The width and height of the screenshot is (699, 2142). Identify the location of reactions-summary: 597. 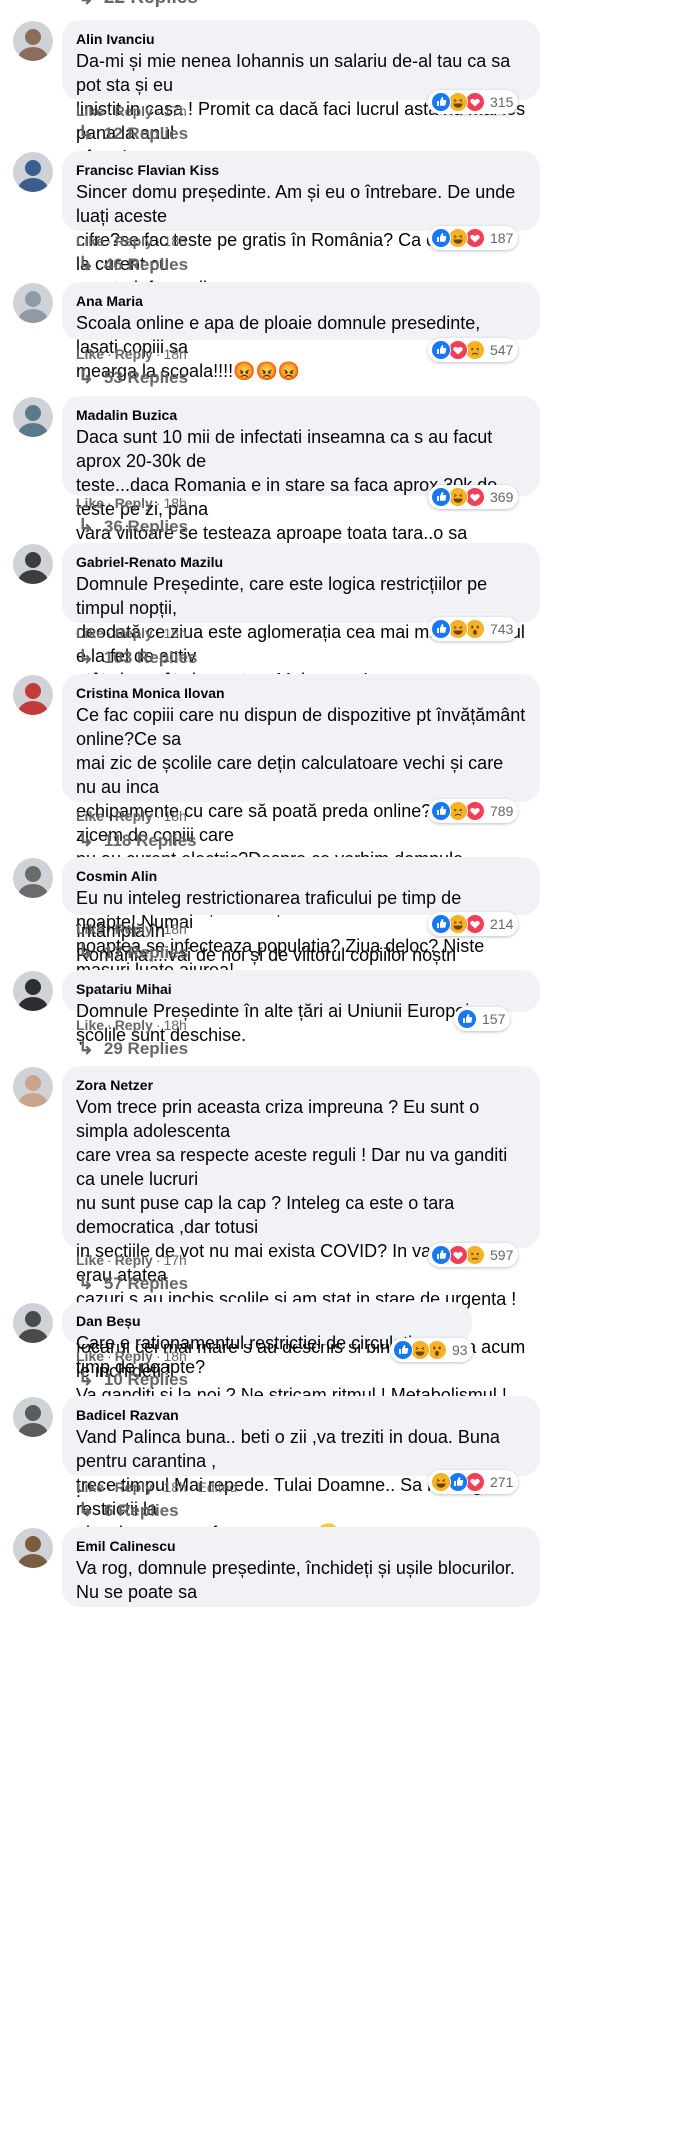
(473, 1255).